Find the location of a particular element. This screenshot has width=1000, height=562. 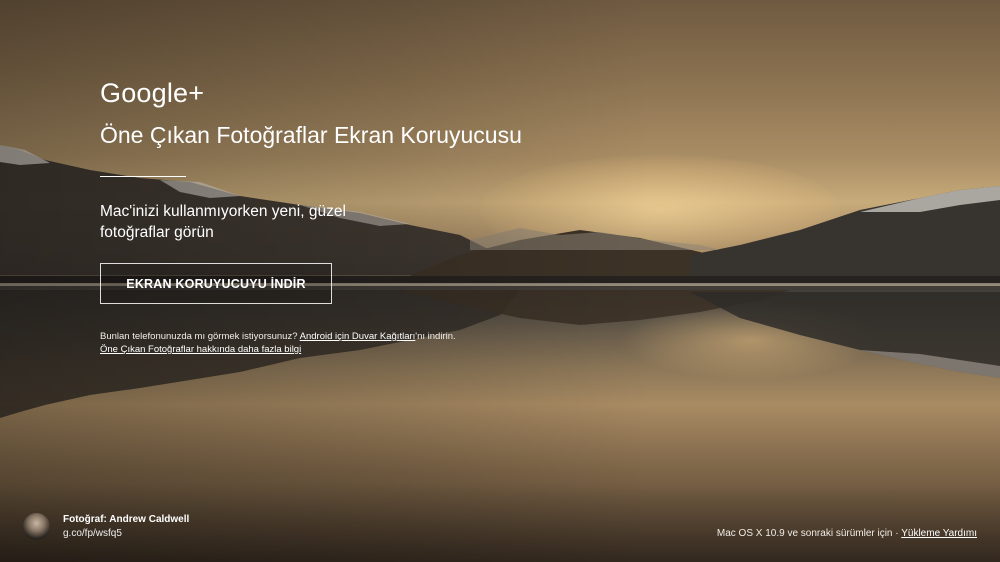

page-title: Öne Çıkan Fotoğraflar Ekran Koruyucusu is located at coordinates (311, 135).